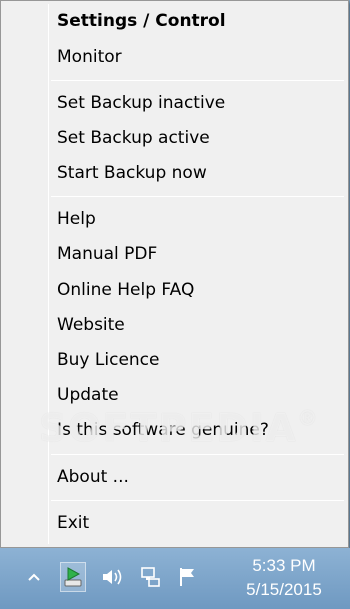  I want to click on menu-item-exit: Exit, so click(174, 523).